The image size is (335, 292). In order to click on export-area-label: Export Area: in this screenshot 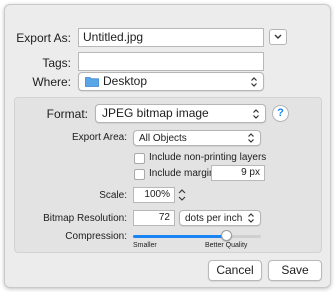, I will do `click(99, 137)`.